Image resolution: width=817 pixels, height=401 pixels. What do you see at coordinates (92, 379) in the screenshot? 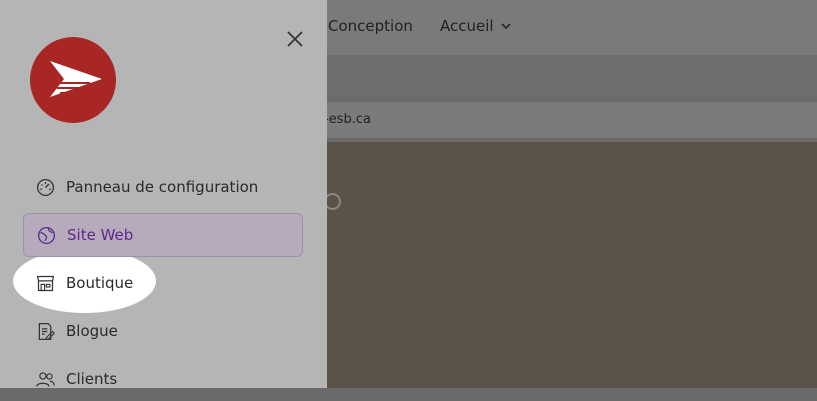
I see `menu-item-label: Clients` at bounding box center [92, 379].